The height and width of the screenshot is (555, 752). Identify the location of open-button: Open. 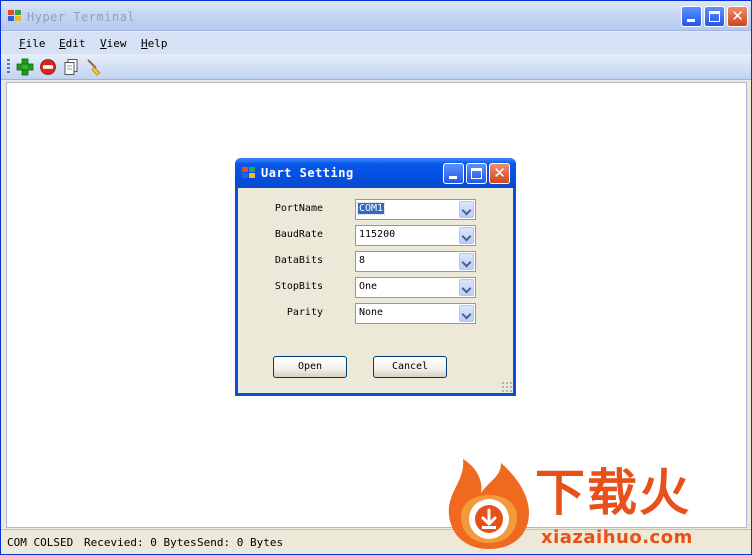
(310, 367).